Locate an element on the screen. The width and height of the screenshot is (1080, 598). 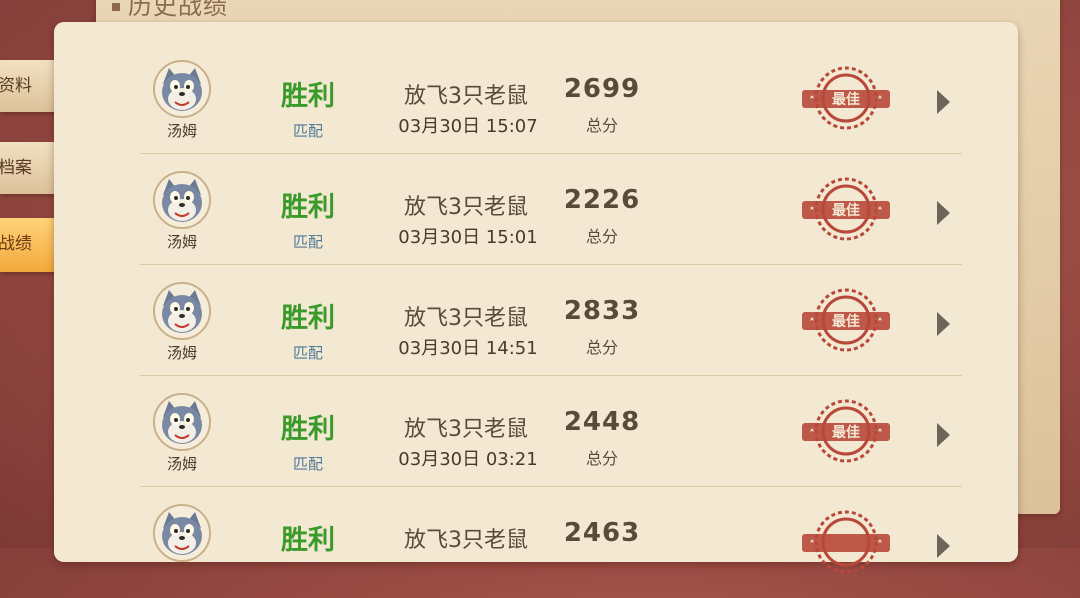
page-title: 历史战绩 is located at coordinates (170, 10).